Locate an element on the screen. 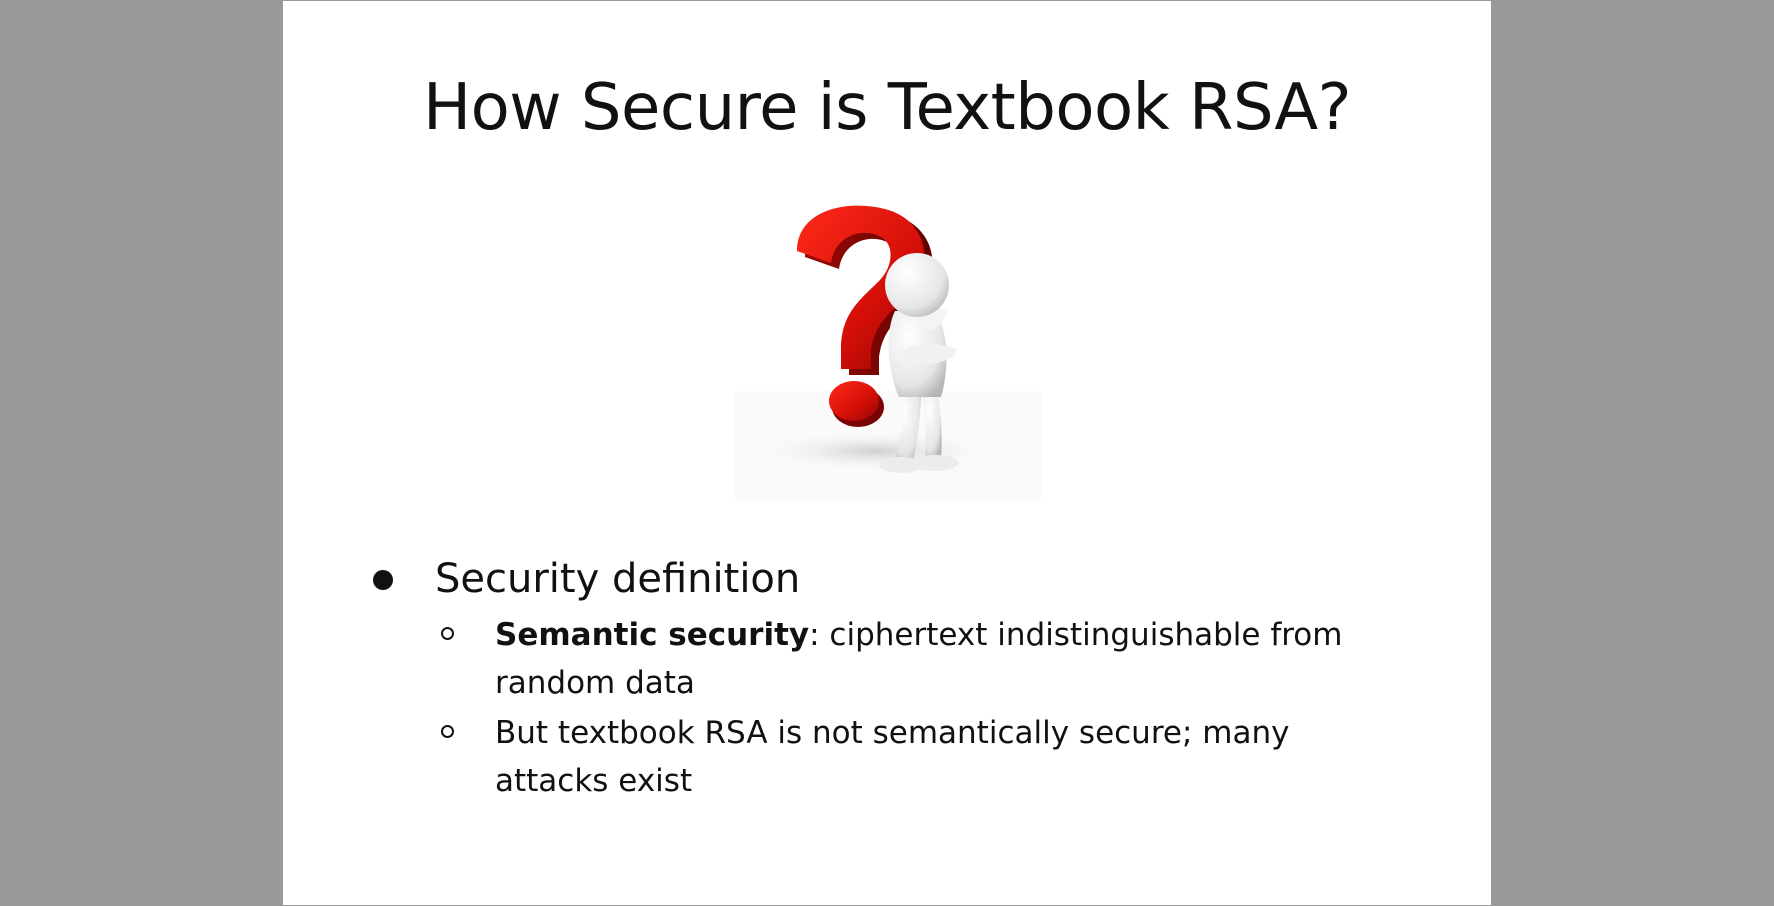 The height and width of the screenshot is (906, 1774). sub-bullet-bold-text: Semantic security is located at coordinates (652, 635).